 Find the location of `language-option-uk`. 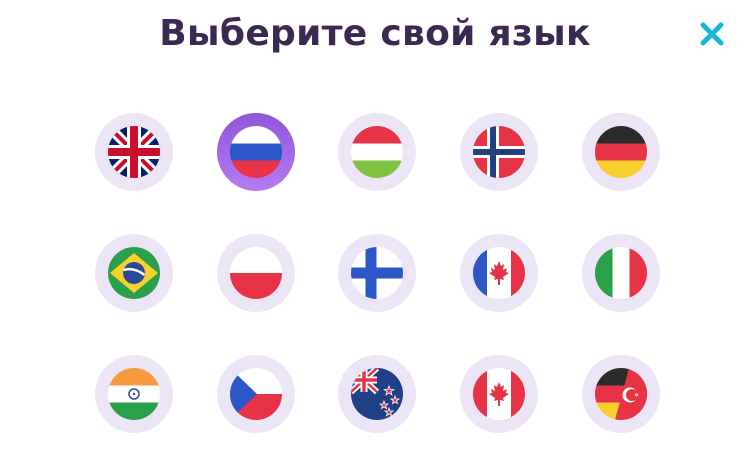

language-option-uk is located at coordinates (134, 152).